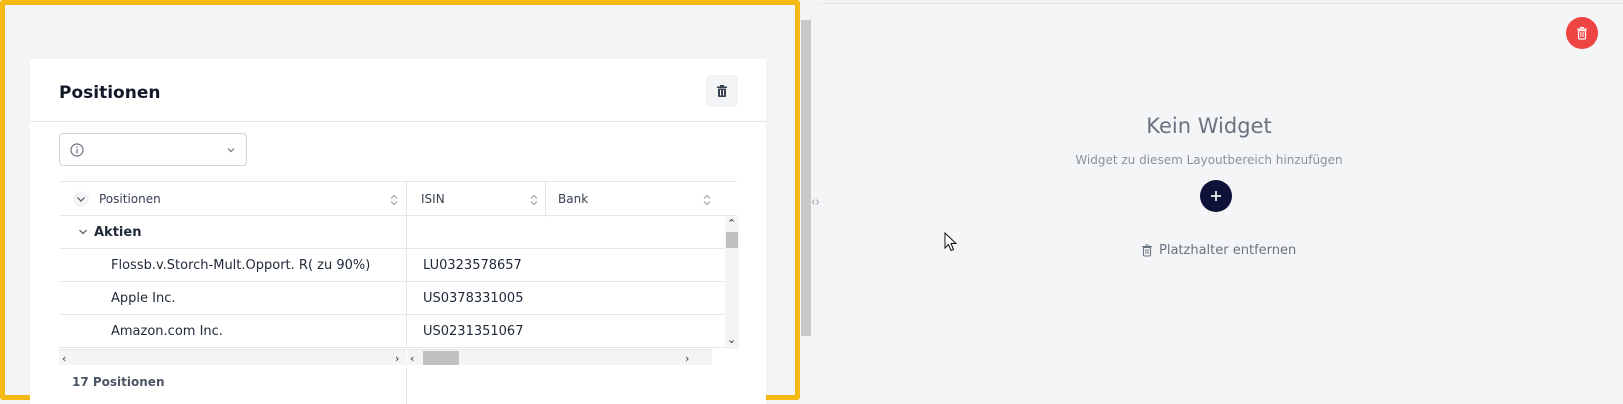  I want to click on plus-icon, so click(1216, 196).